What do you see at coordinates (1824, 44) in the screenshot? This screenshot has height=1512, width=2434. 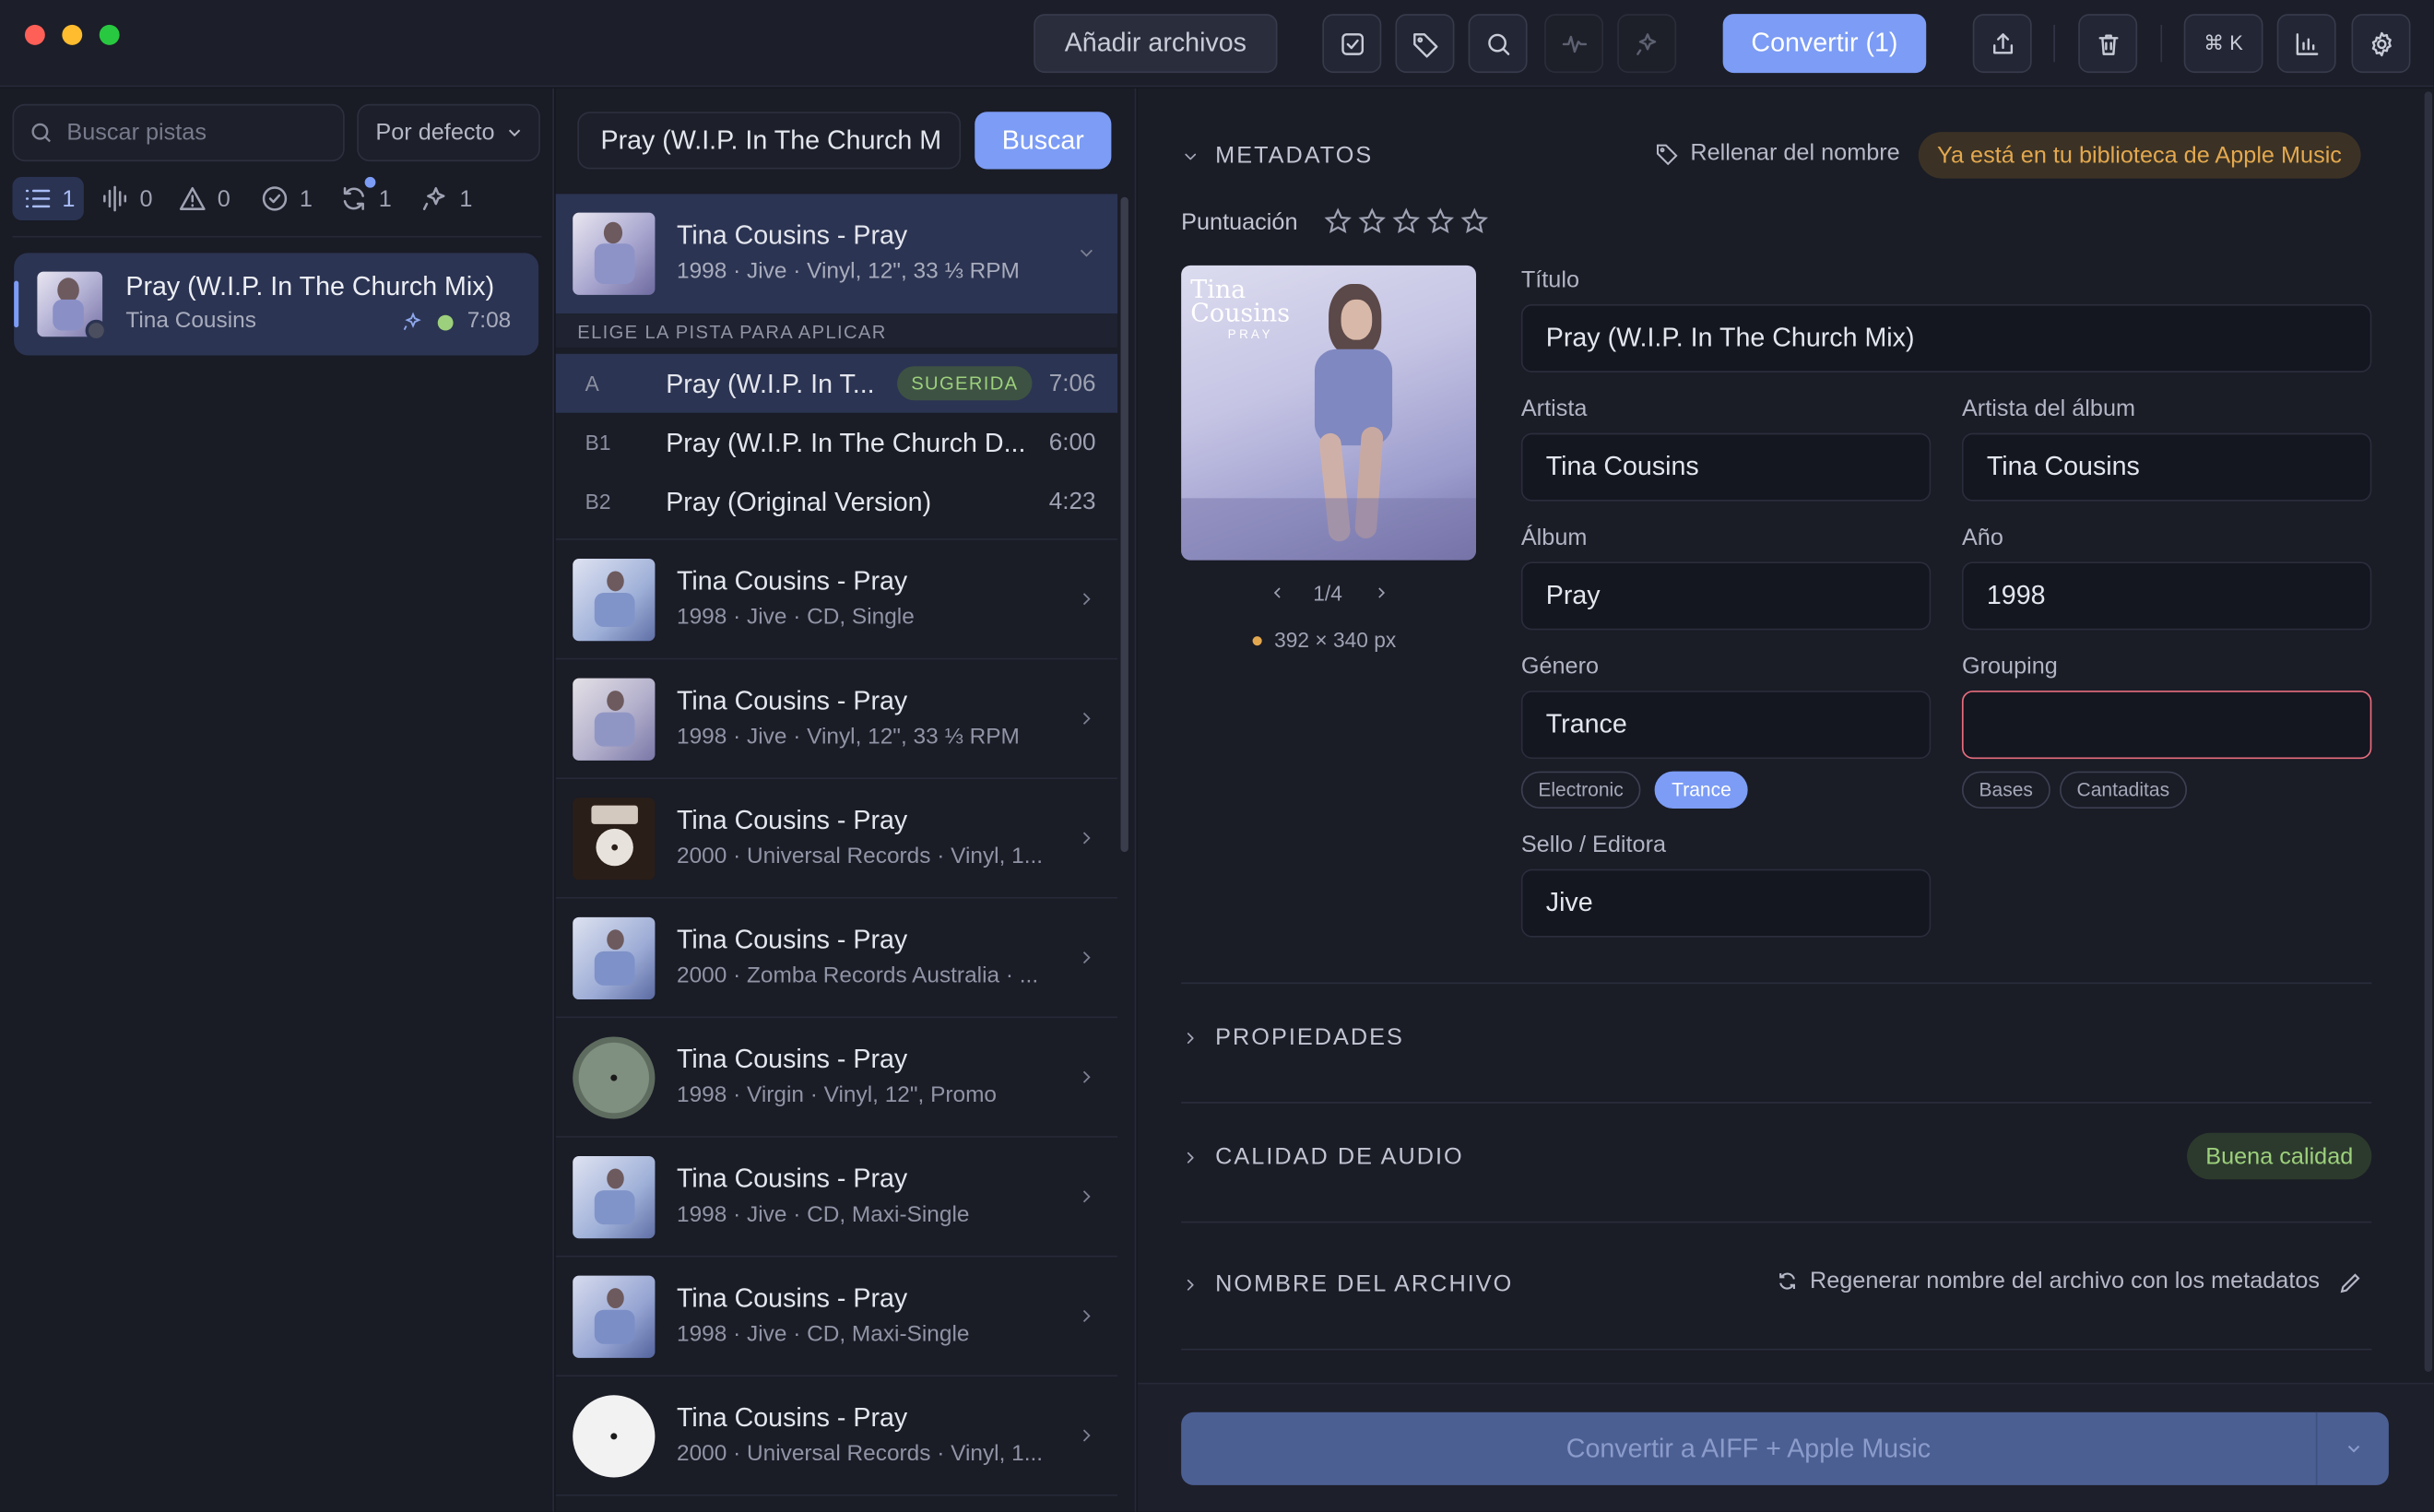 I see `convert-button: Convertir (1)` at bounding box center [1824, 44].